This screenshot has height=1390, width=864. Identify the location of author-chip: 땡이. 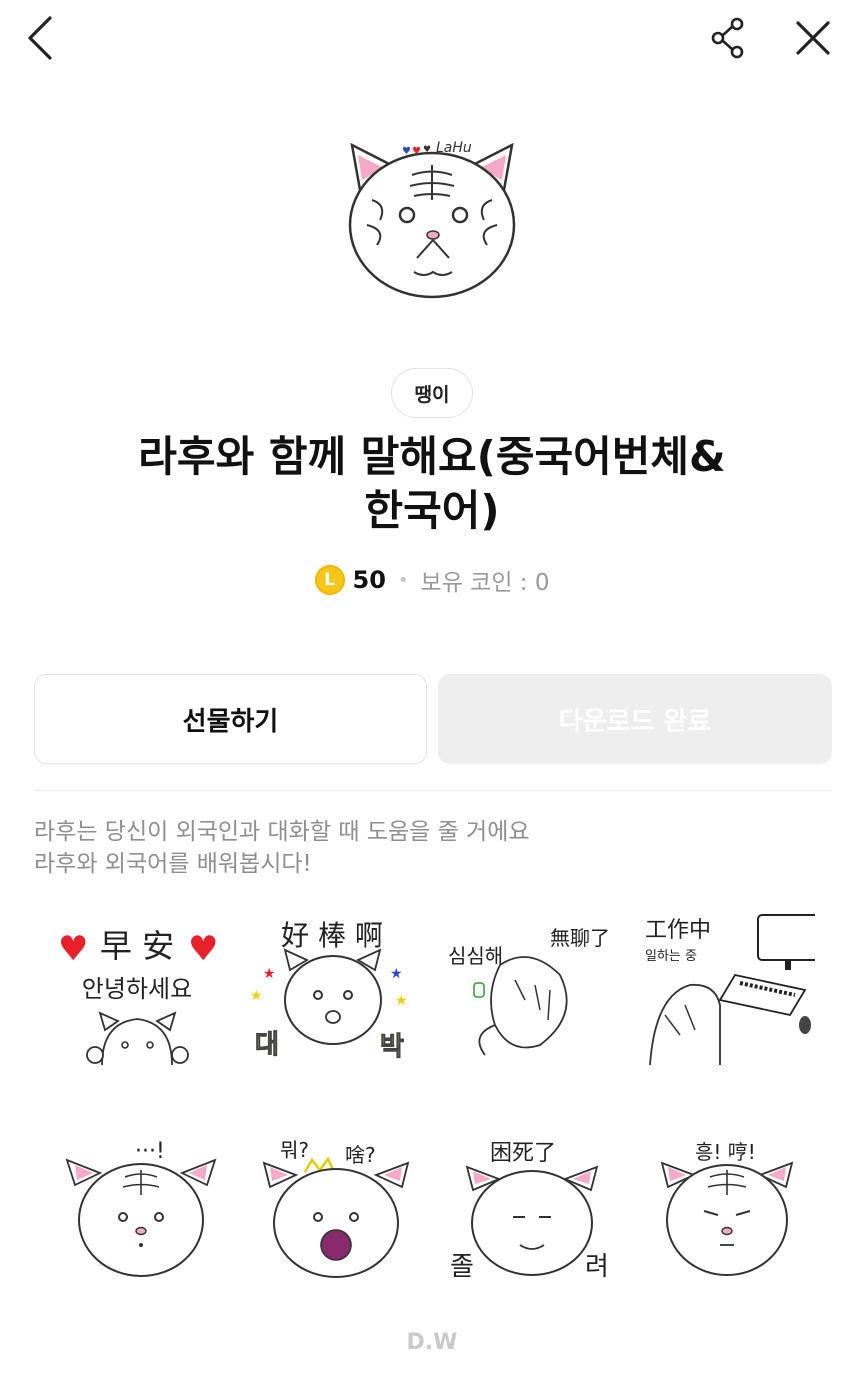
(432, 393).